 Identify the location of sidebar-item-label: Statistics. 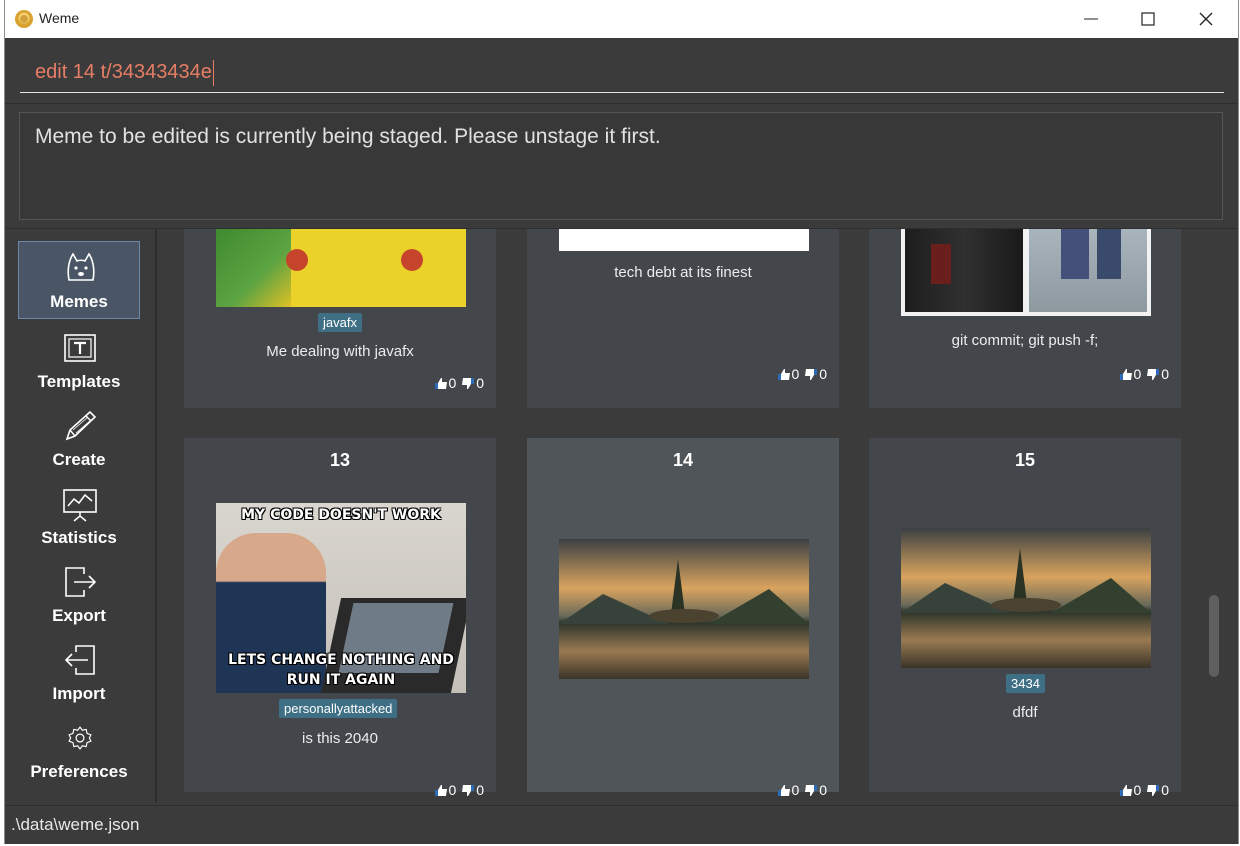
(79, 537).